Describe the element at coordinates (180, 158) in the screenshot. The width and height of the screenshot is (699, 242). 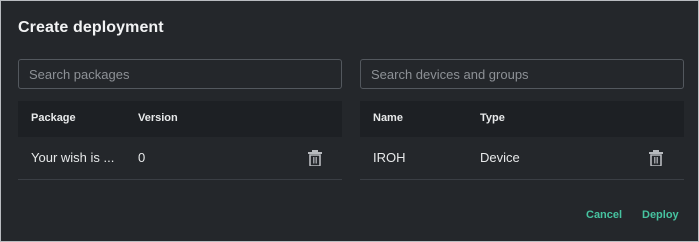
I see `table-row: Your wish is ... 0` at that location.